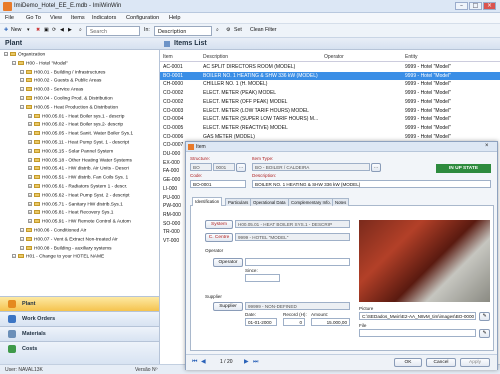 This screenshot has width=500, height=374. What do you see at coordinates (24, 55) in the screenshot?
I see `tree-node: − Organization` at bounding box center [24, 55].